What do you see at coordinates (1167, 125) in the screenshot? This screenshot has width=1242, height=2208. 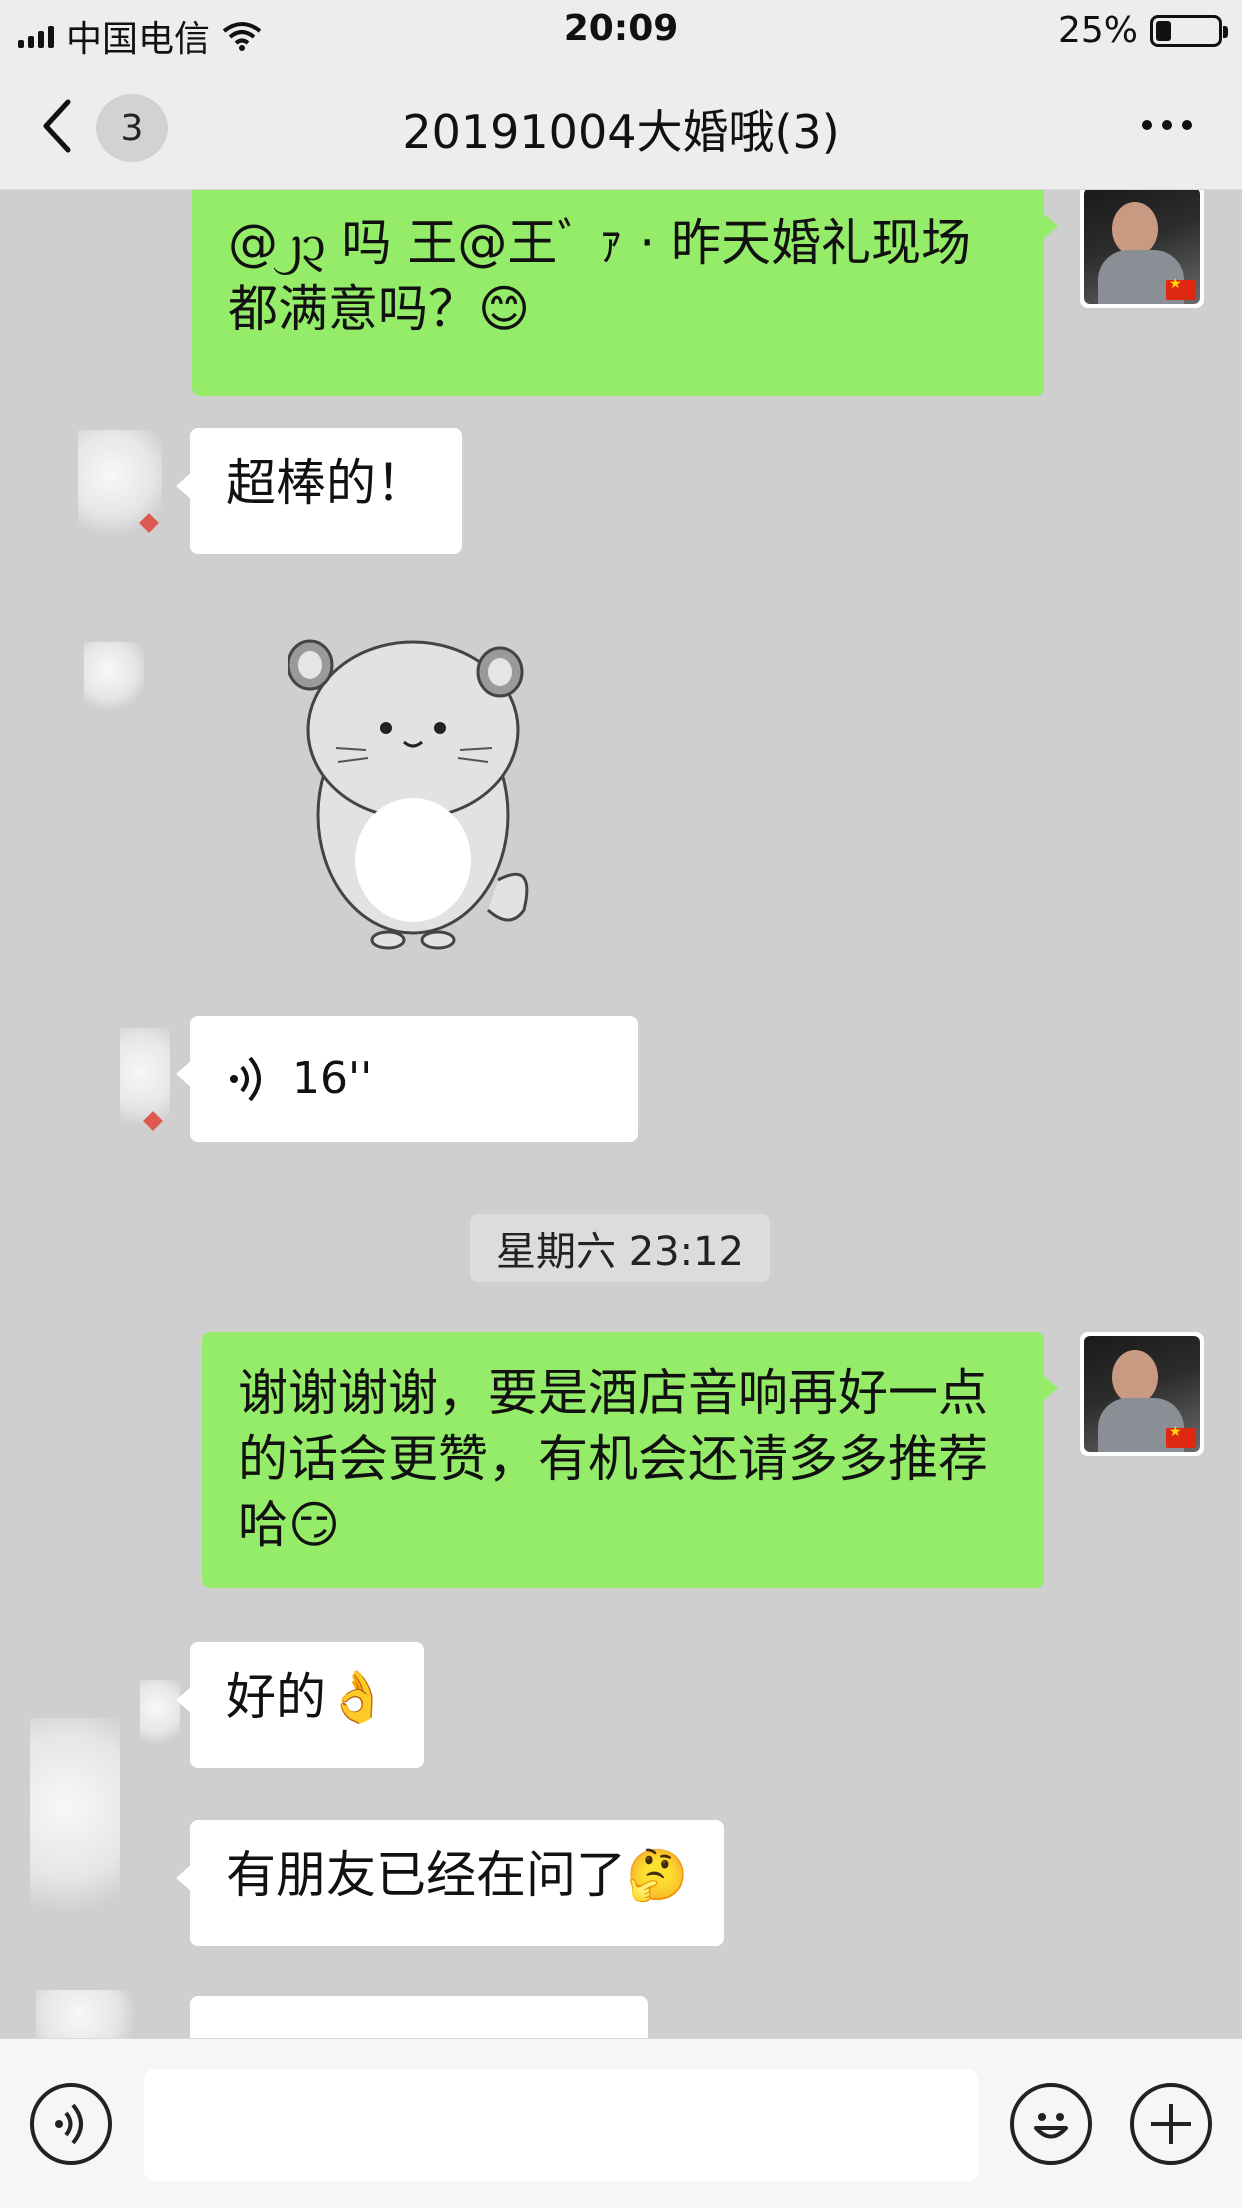 I see `more-button` at bounding box center [1167, 125].